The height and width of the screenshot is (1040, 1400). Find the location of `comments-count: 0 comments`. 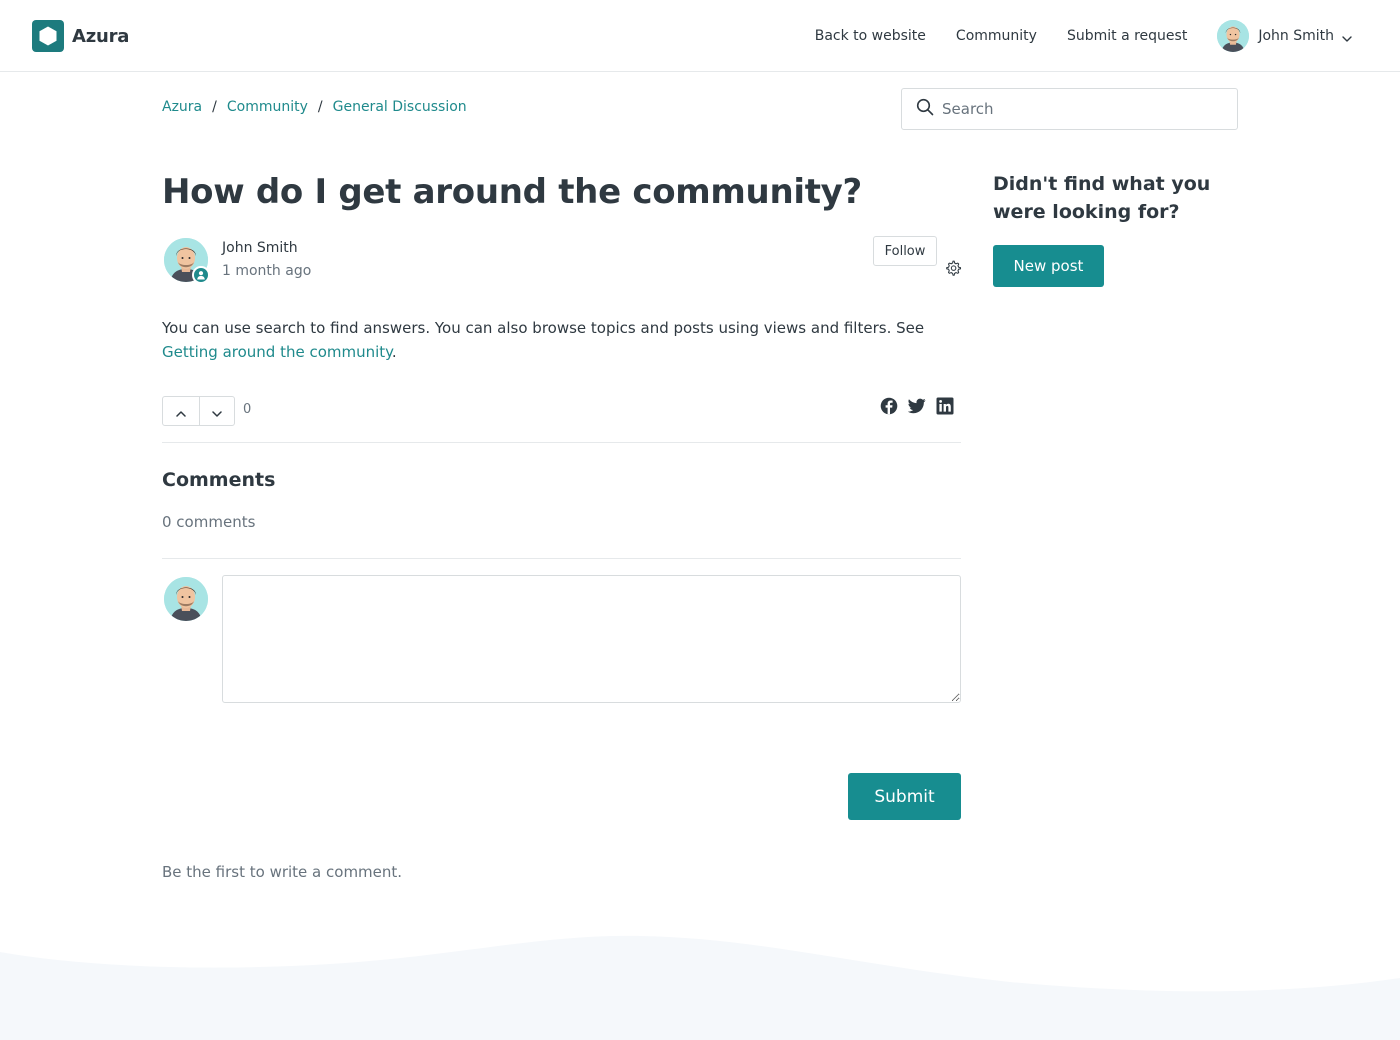

comments-count: 0 comments is located at coordinates (209, 522).